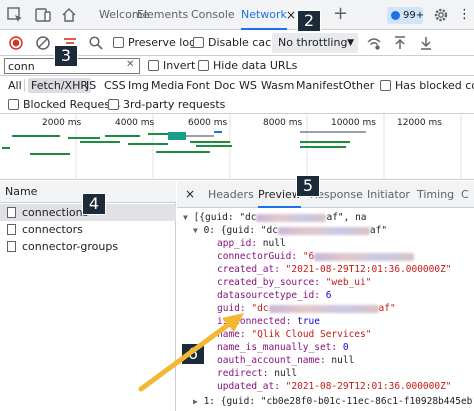 This screenshot has width=474, height=411. I want to click on json-name-is-manually-set: name_is_manually_set: 0, so click(283, 347).